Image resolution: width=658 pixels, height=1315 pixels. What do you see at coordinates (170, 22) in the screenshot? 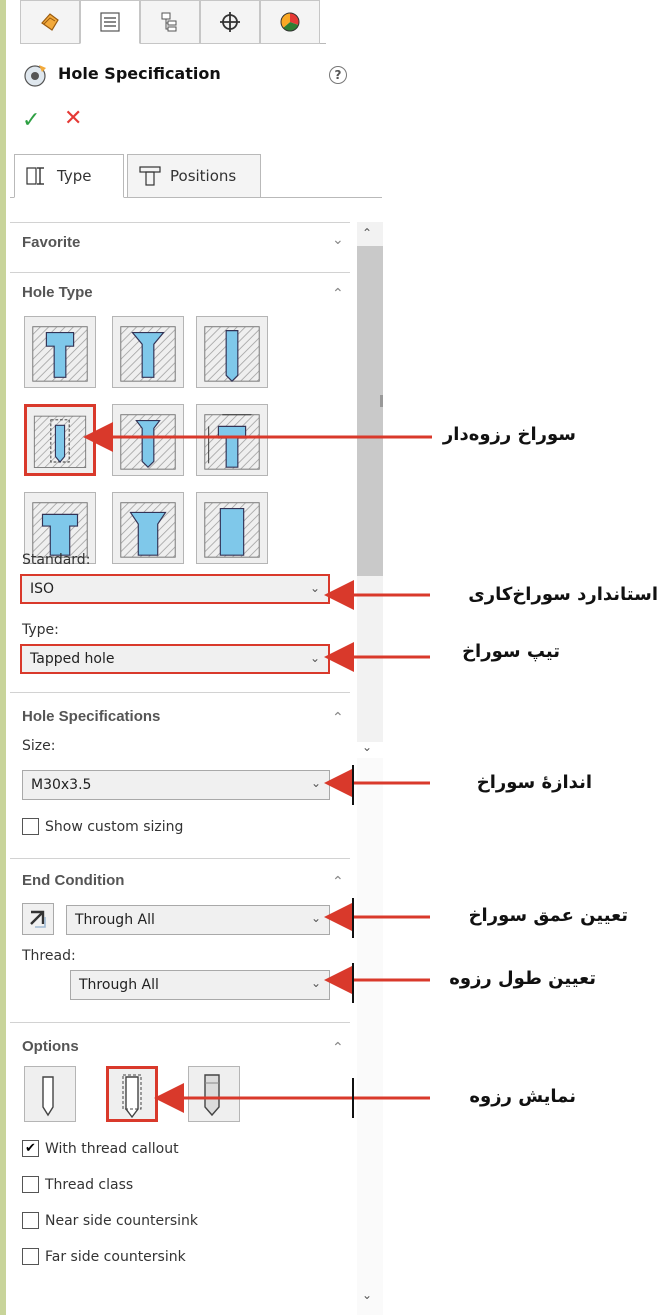
I see `tab-configuration-manager` at bounding box center [170, 22].